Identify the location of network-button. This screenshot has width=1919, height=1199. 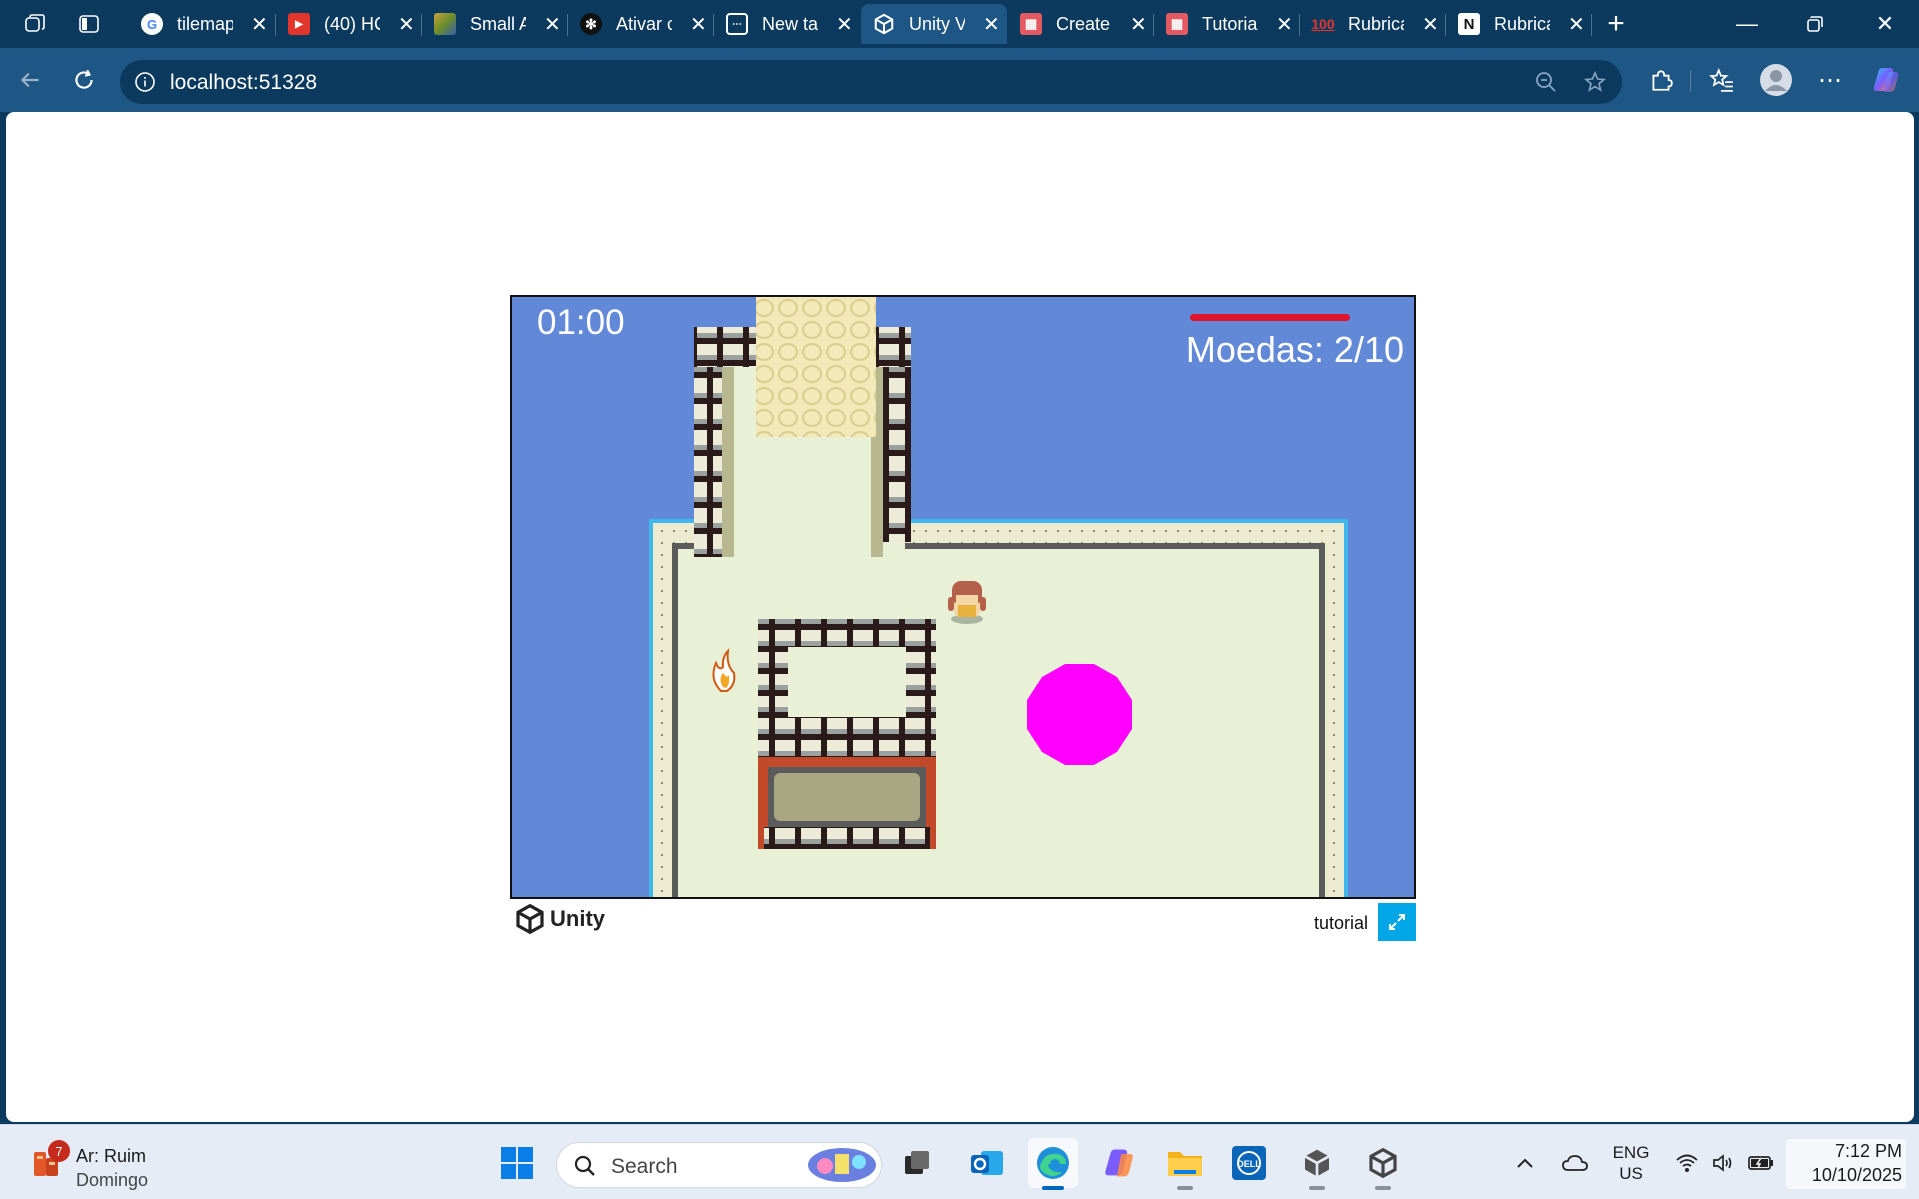
(1687, 1162).